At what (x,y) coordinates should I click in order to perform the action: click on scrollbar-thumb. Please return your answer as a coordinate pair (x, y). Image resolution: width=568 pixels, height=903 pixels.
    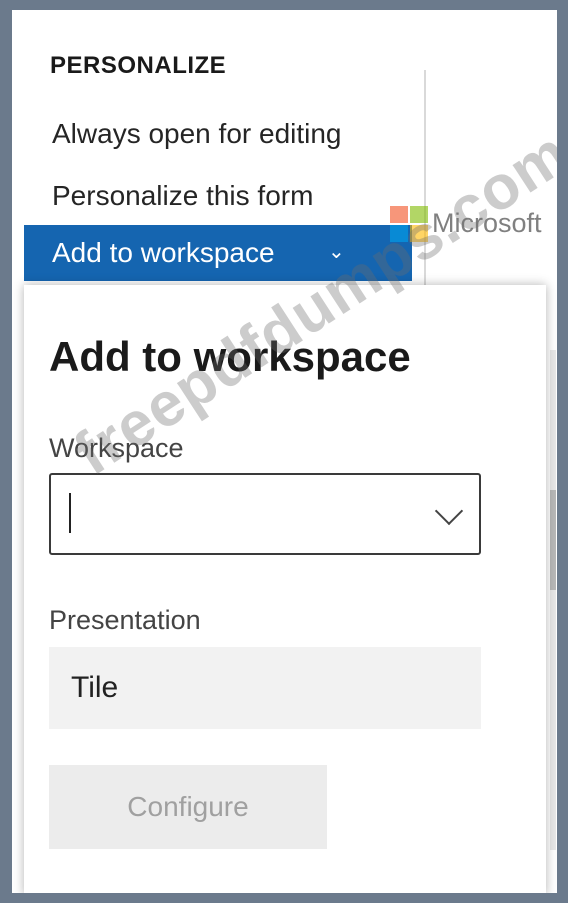
    Looking at the image, I should click on (553, 540).